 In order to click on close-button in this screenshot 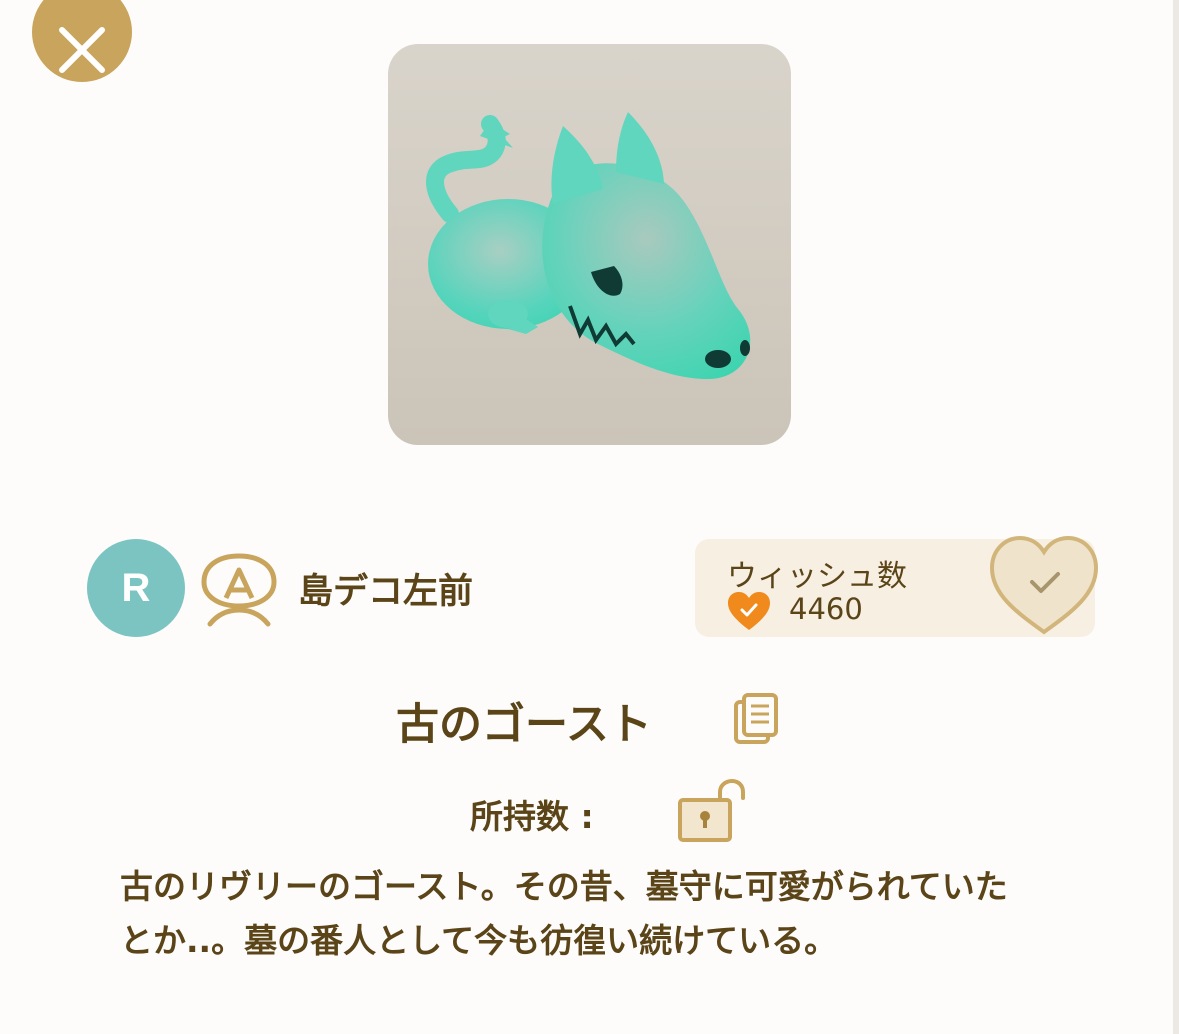, I will do `click(82, 41)`.